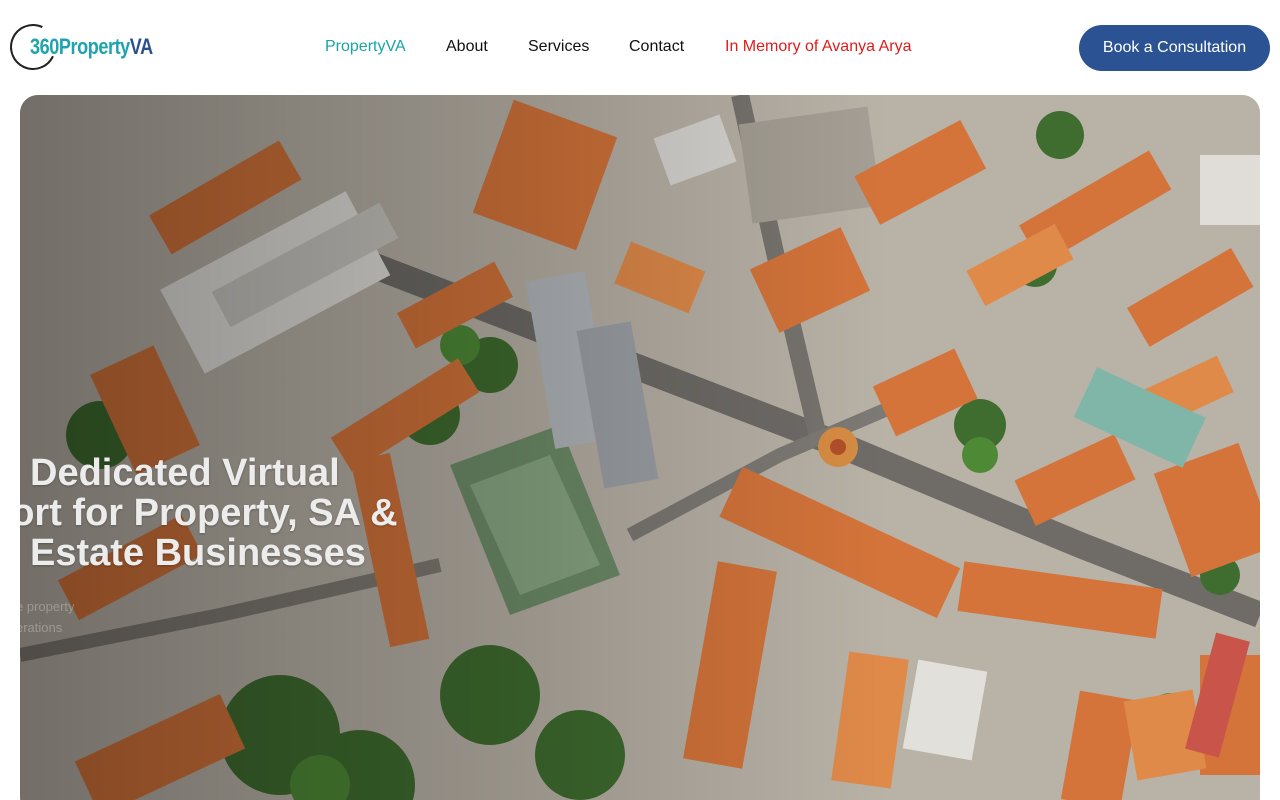 The image size is (1280, 800). What do you see at coordinates (229, 513) in the screenshot?
I see `headline-line-2-rest: for Property, SA &` at bounding box center [229, 513].